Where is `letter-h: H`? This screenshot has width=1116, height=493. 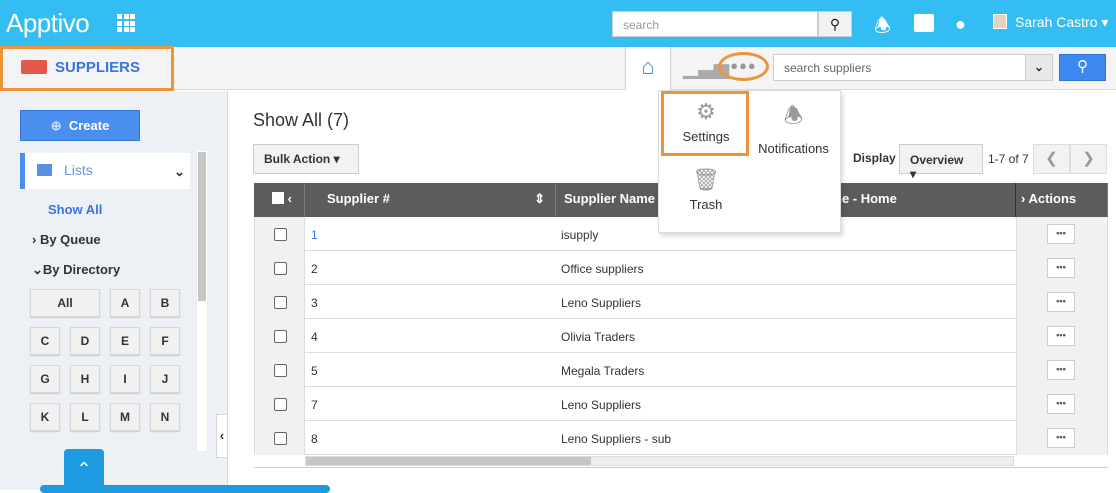 letter-h: H is located at coordinates (85, 379).